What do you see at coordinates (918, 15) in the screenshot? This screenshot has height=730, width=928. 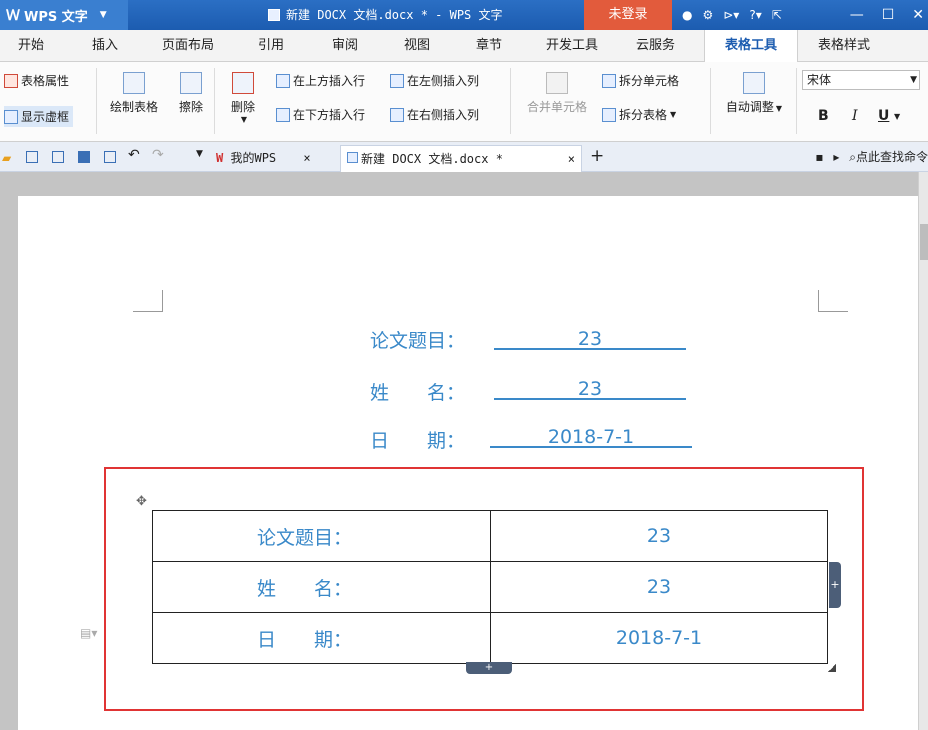 I see `close-icon: ✕` at bounding box center [918, 15].